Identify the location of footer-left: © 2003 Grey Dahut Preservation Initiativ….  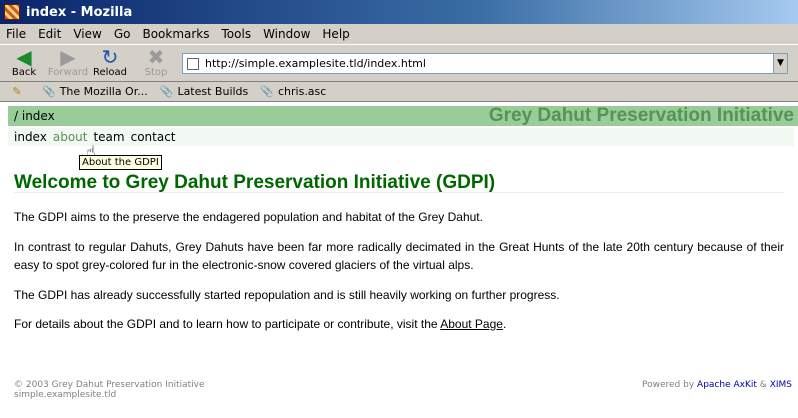
(109, 390).